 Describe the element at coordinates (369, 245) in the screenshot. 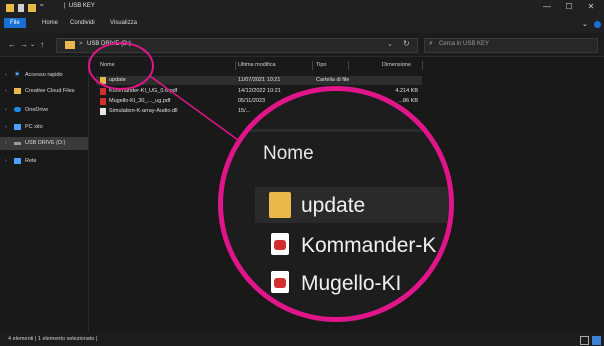

I see `magnified-file-name: Kommander-K` at that location.